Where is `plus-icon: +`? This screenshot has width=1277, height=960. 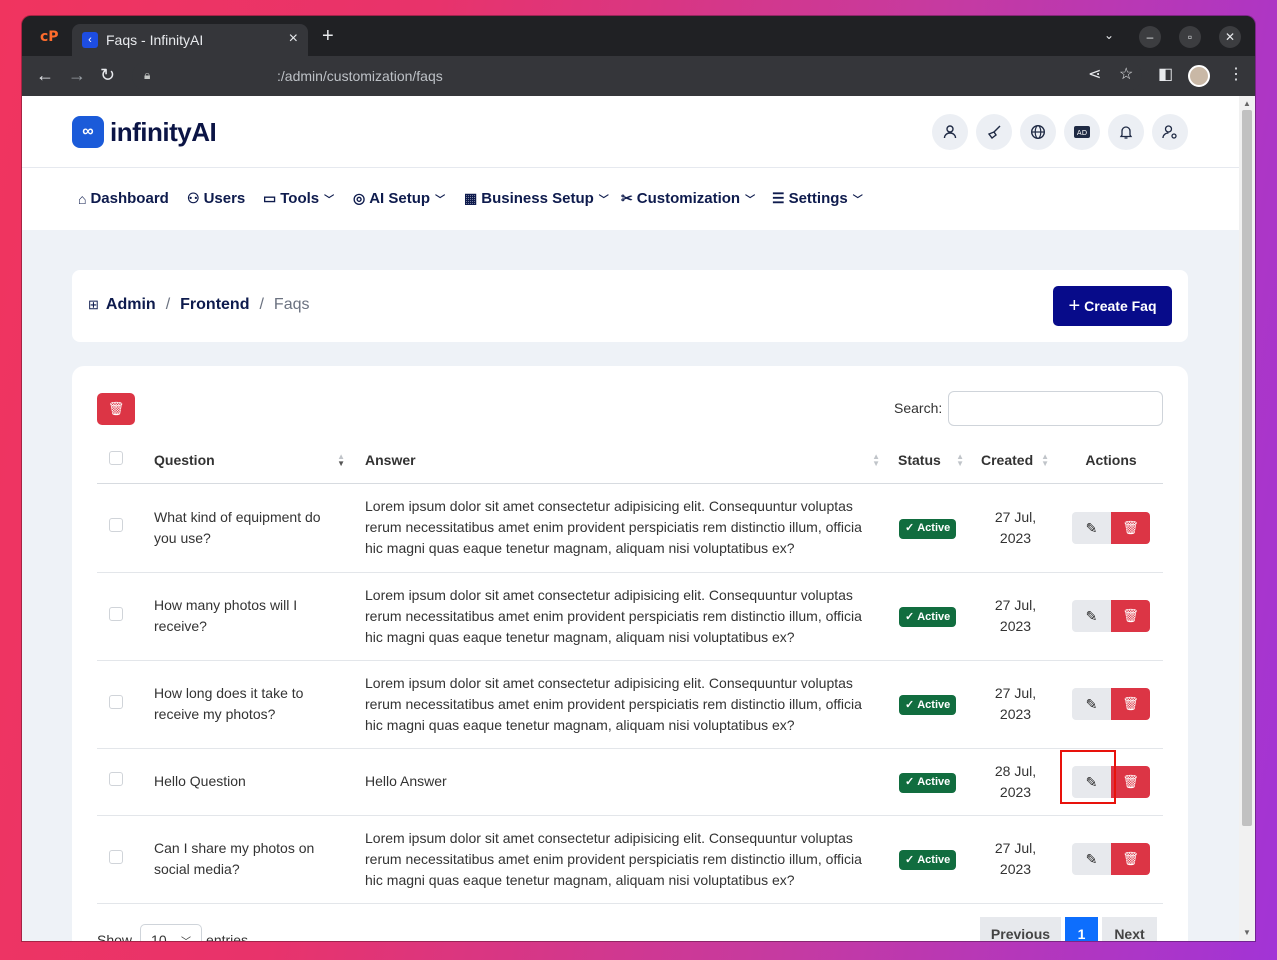 plus-icon: + is located at coordinates (1074, 306).